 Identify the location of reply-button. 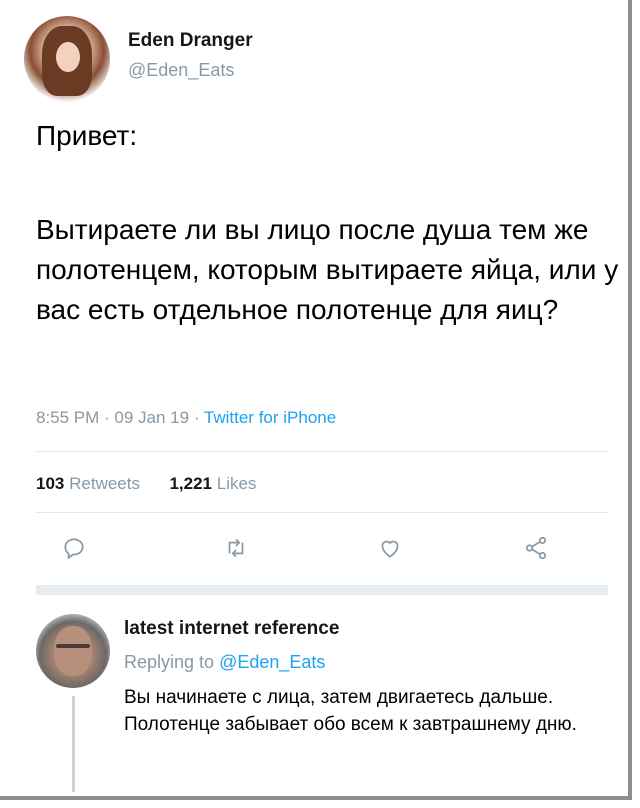
(74, 548).